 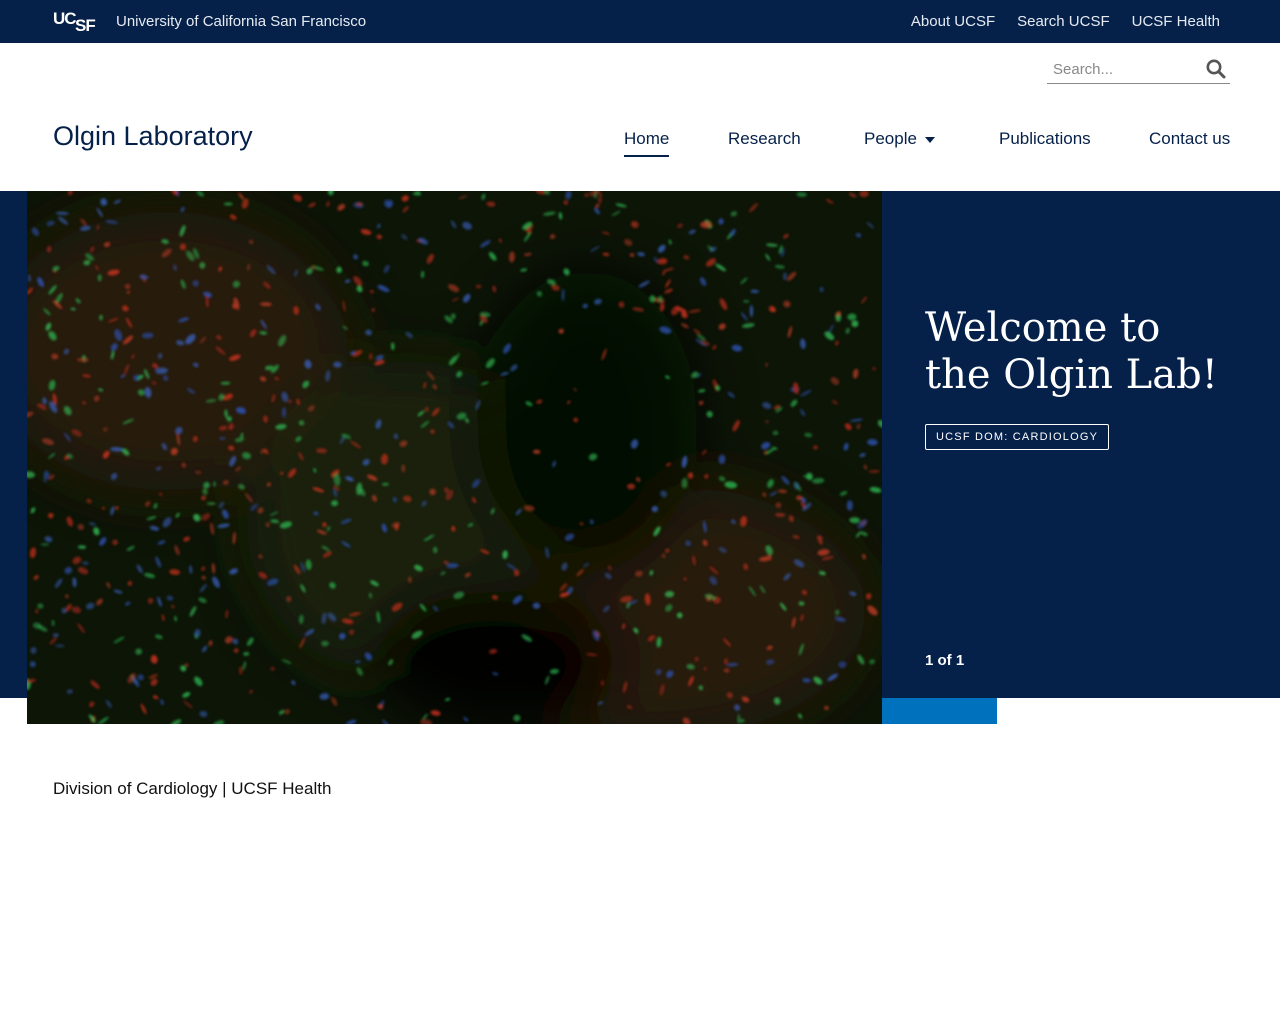 I want to click on hero-title-line-1: Welcome to, so click(x=1043, y=328).